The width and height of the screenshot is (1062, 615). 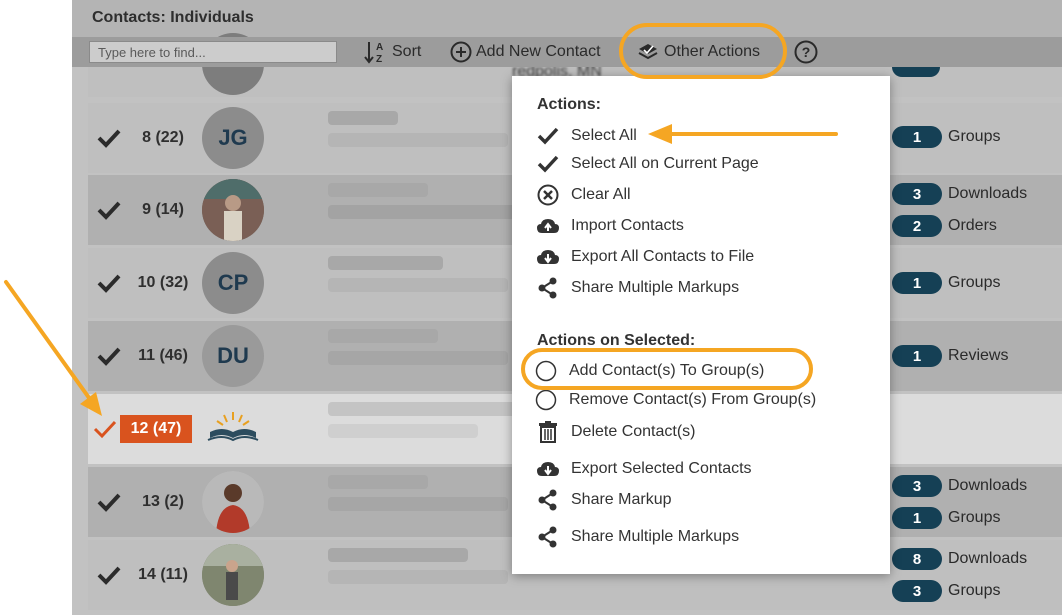 I want to click on trash-icon, so click(x=548, y=432).